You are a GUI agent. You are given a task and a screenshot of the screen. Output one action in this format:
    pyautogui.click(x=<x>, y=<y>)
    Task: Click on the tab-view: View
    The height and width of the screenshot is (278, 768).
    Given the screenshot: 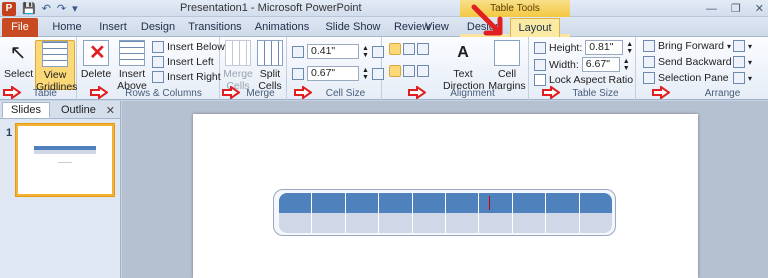 What is the action you would take?
    pyautogui.click(x=437, y=27)
    